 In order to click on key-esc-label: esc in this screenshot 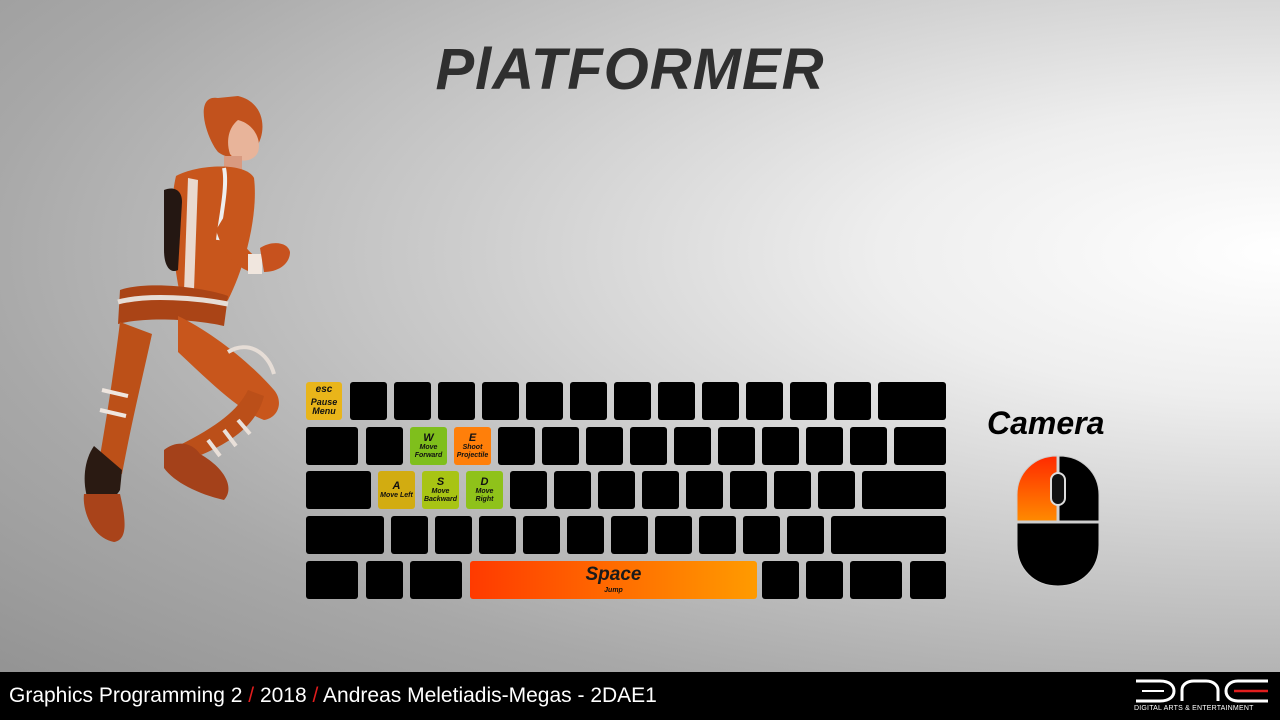, I will do `click(324, 390)`.